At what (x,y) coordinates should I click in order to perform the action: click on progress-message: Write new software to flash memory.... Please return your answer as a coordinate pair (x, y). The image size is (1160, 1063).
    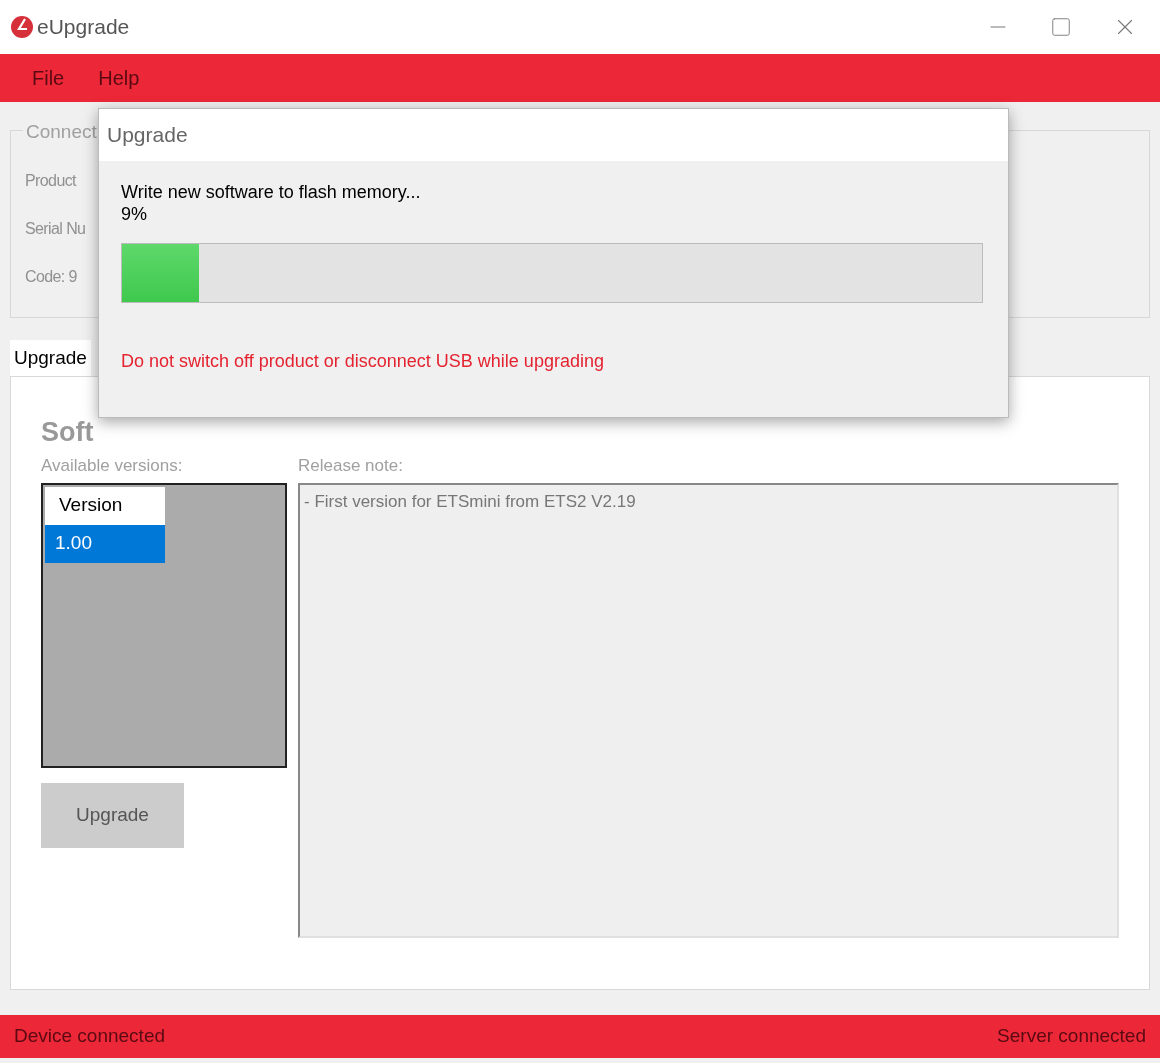
    Looking at the image, I should click on (271, 192).